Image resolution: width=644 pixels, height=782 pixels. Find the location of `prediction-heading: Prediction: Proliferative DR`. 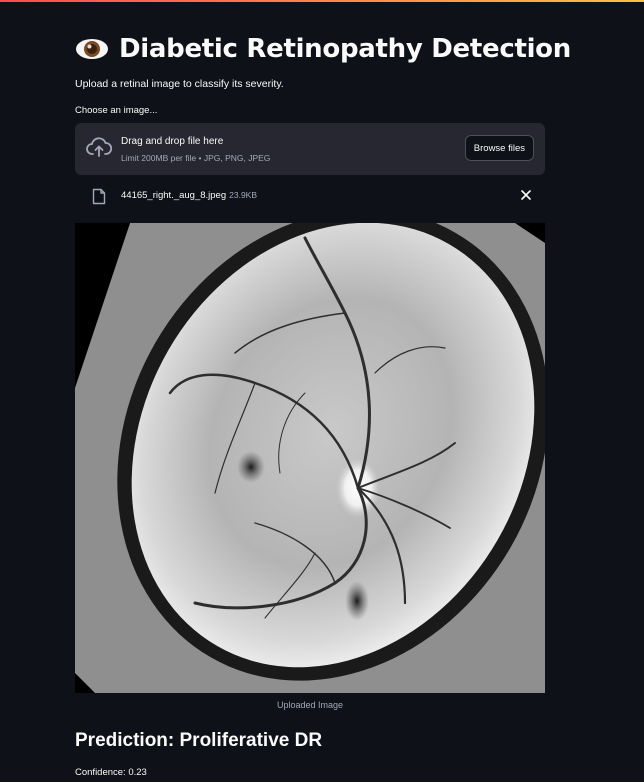

prediction-heading: Prediction: Proliferative DR is located at coordinates (199, 740).